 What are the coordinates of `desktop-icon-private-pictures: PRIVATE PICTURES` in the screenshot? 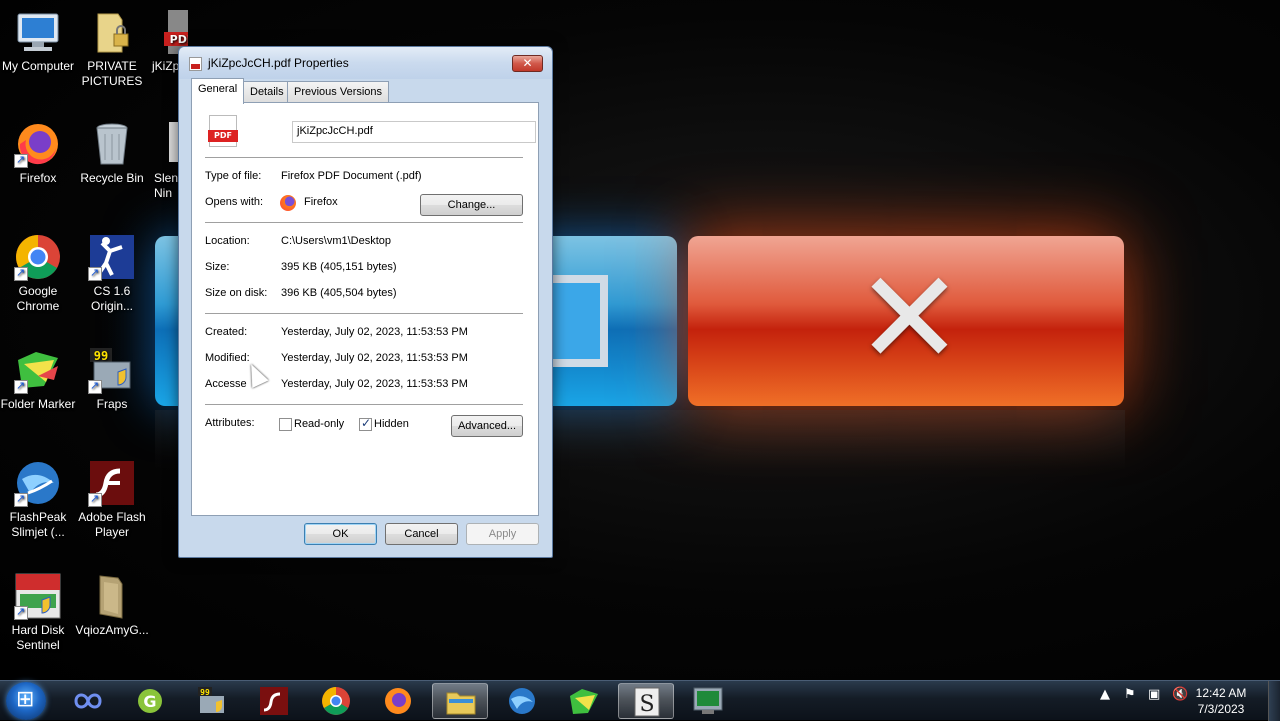 It's located at (112, 48).